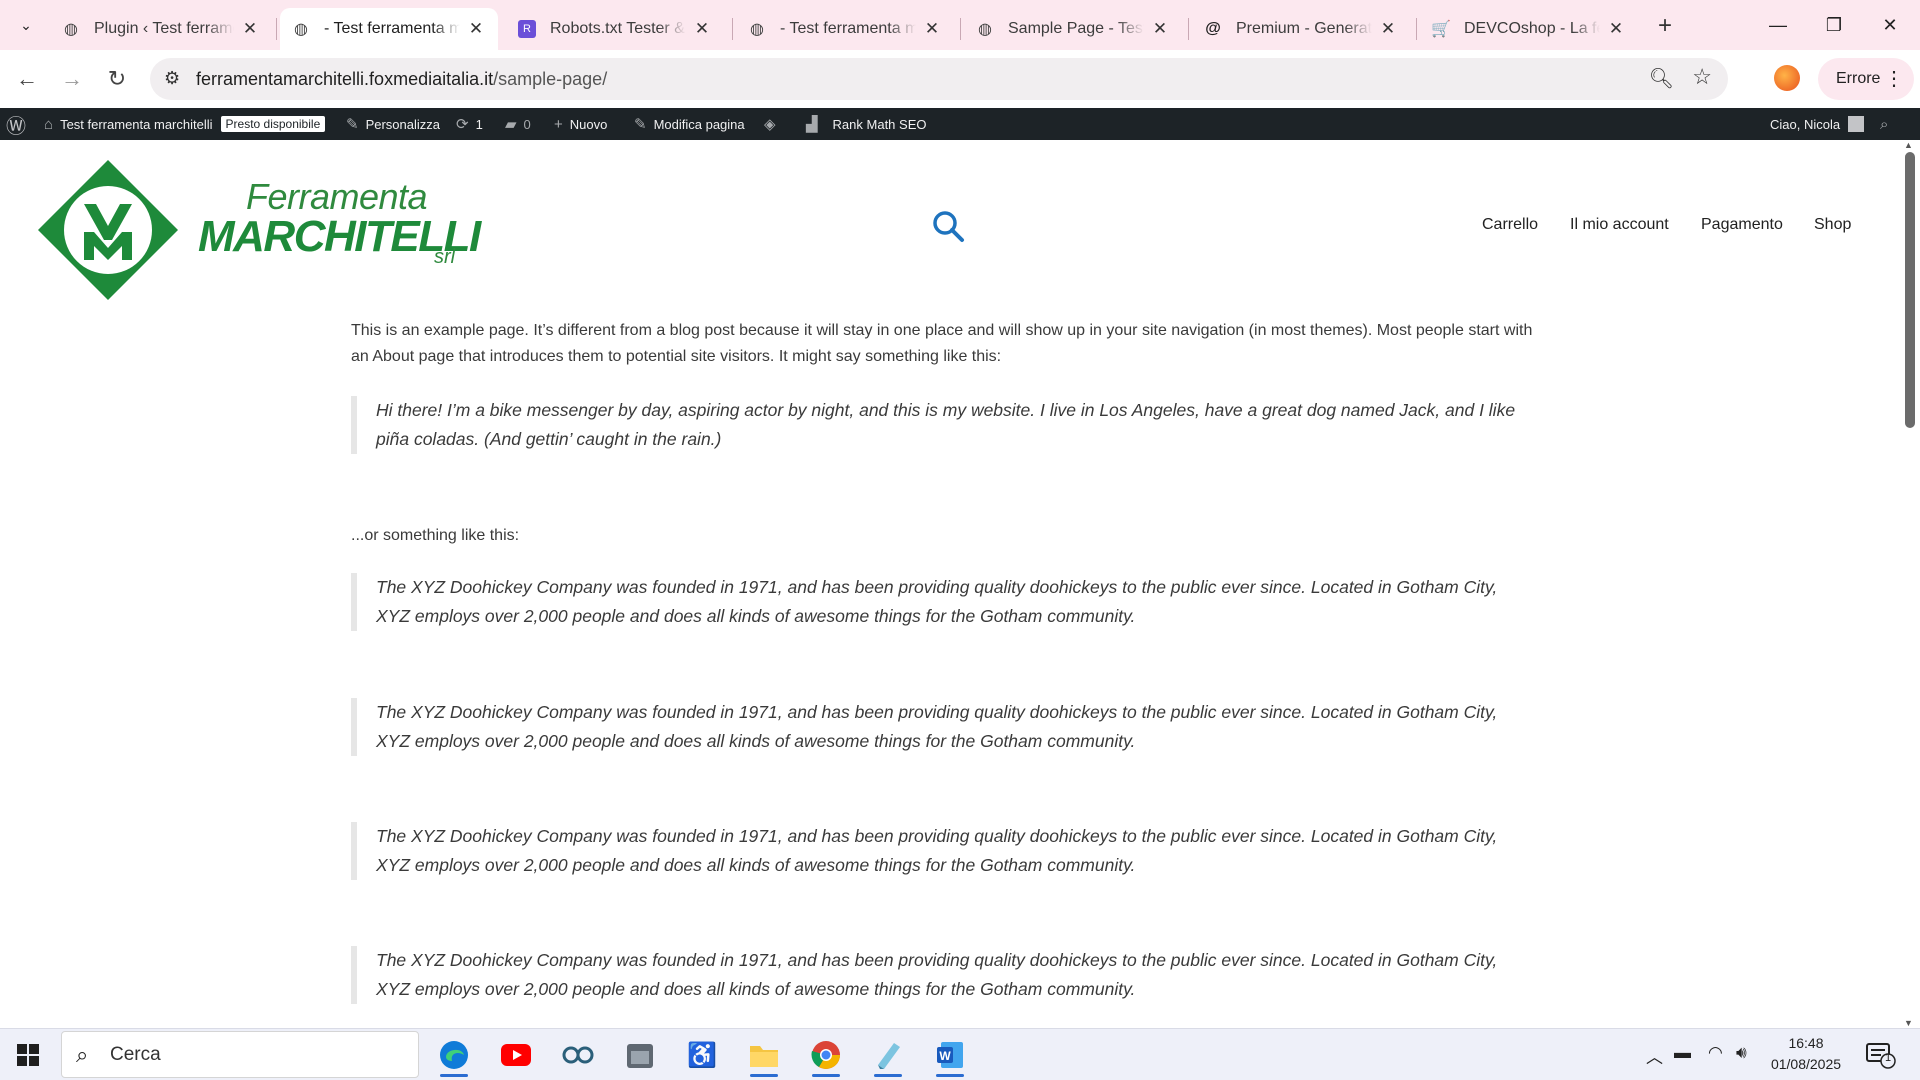 The image size is (1920, 1080). Describe the element at coordinates (352, 124) in the screenshot. I see `brush-icon: ✎` at that location.